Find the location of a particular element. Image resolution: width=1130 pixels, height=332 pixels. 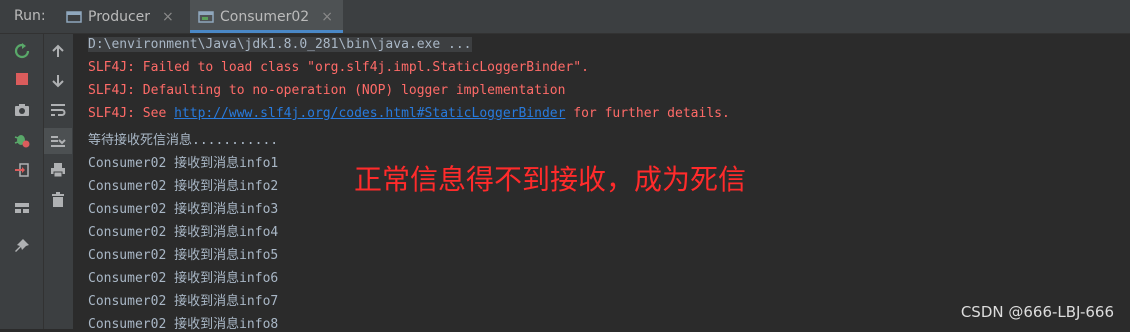

see-prefix: SLF4J: See is located at coordinates (131, 113).